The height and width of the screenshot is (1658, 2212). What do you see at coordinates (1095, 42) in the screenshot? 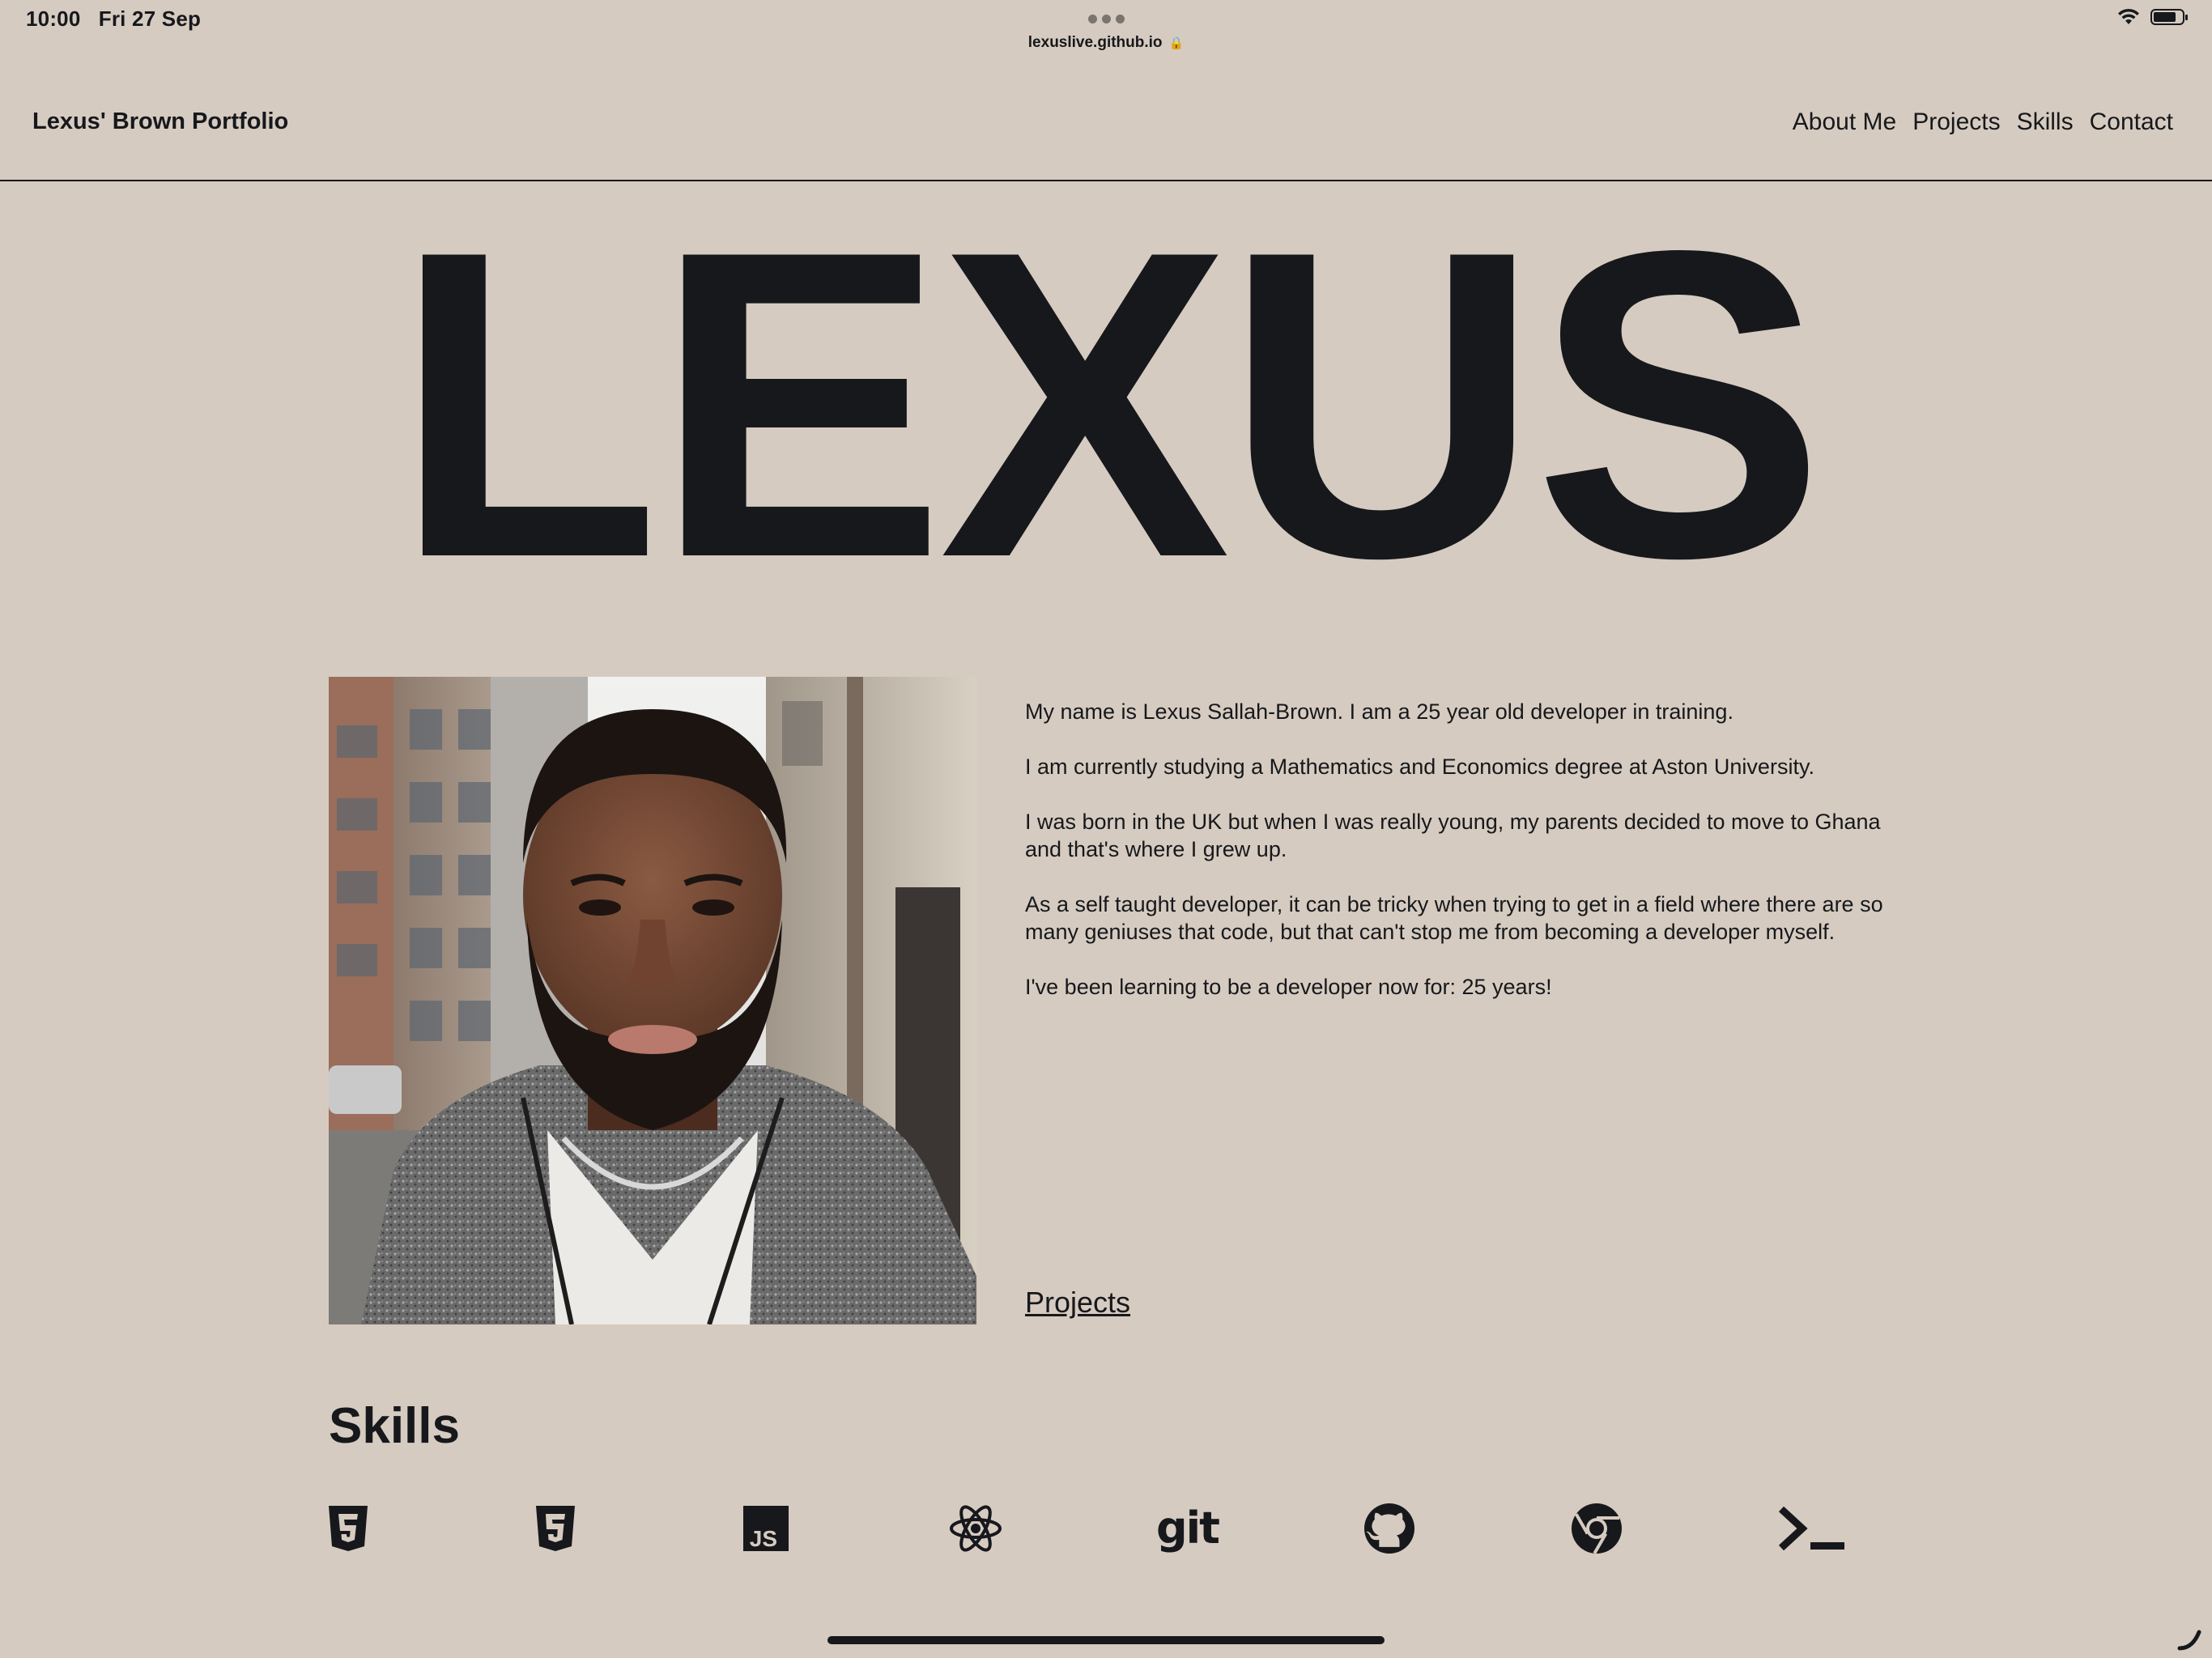
I see `url-text: lexuslive.github.io` at bounding box center [1095, 42].